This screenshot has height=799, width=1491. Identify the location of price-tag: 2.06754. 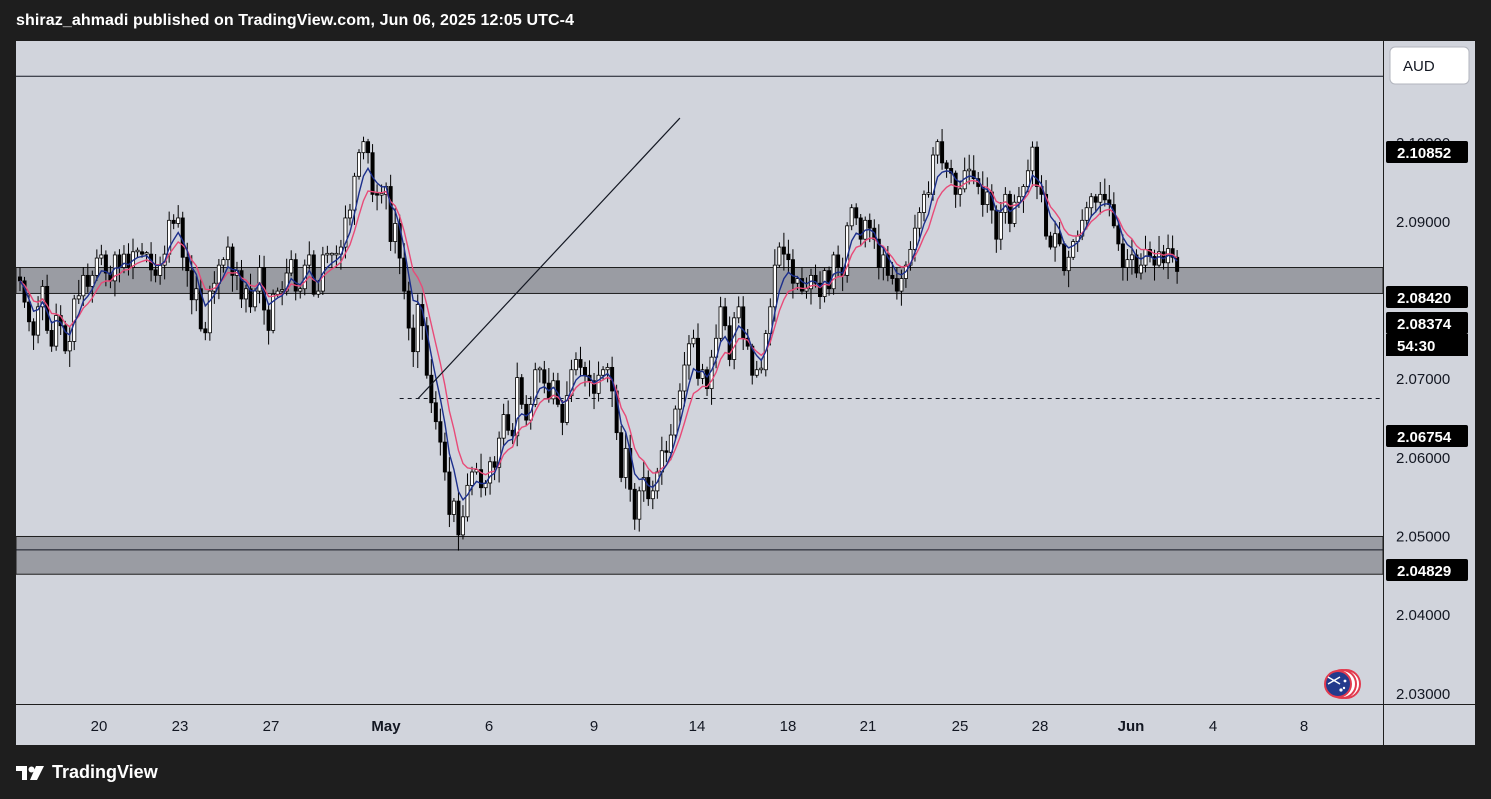
(1427, 436).